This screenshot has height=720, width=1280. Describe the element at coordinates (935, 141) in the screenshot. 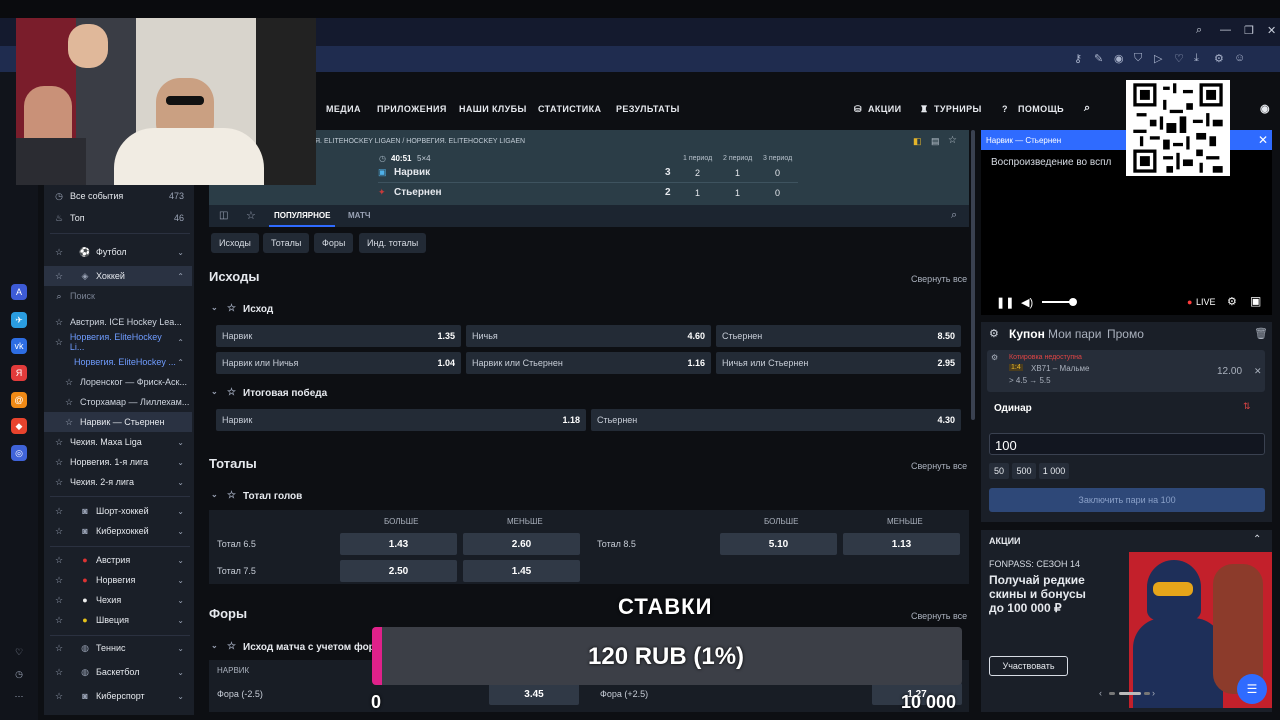

I see `scoreboard-icon: ▤` at that location.